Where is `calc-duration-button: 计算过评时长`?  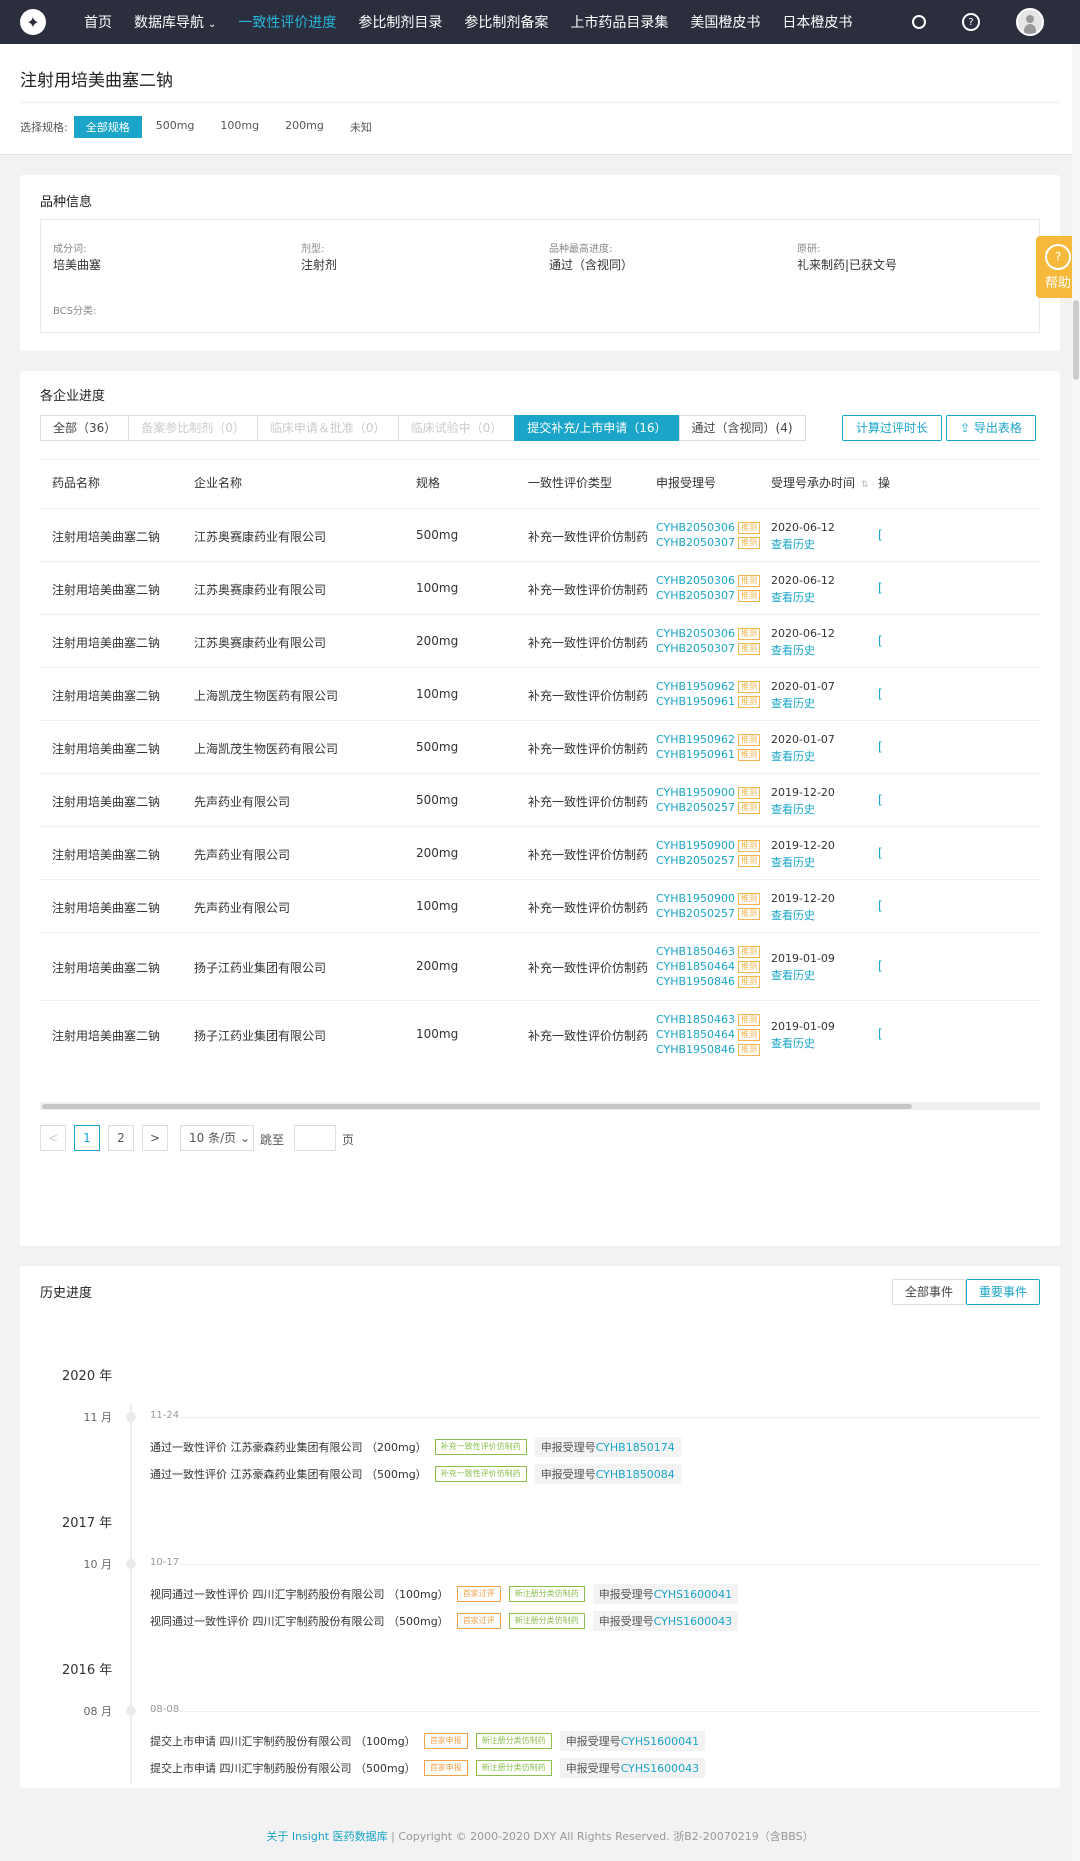
calc-duration-button: 计算过评时长 is located at coordinates (892, 428).